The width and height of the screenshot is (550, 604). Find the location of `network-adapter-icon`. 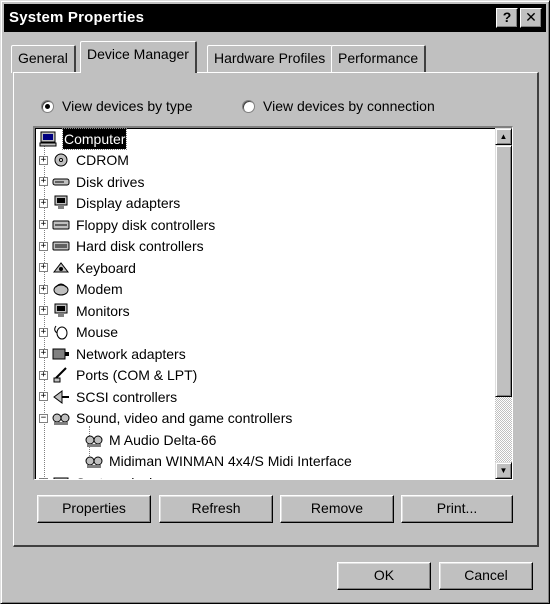

network-adapter-icon is located at coordinates (60, 353).